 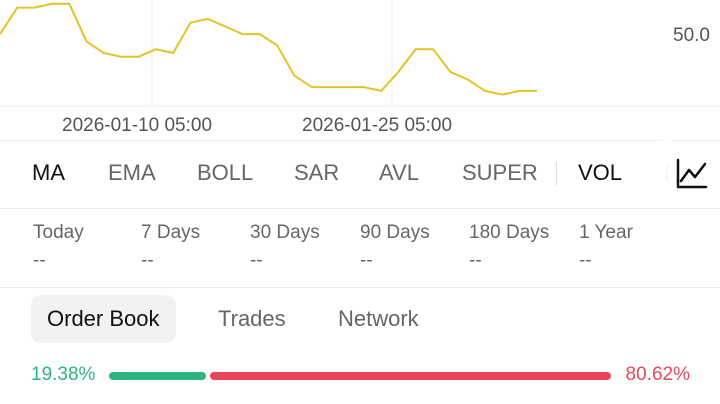 I want to click on indicator-divider, so click(x=556, y=174).